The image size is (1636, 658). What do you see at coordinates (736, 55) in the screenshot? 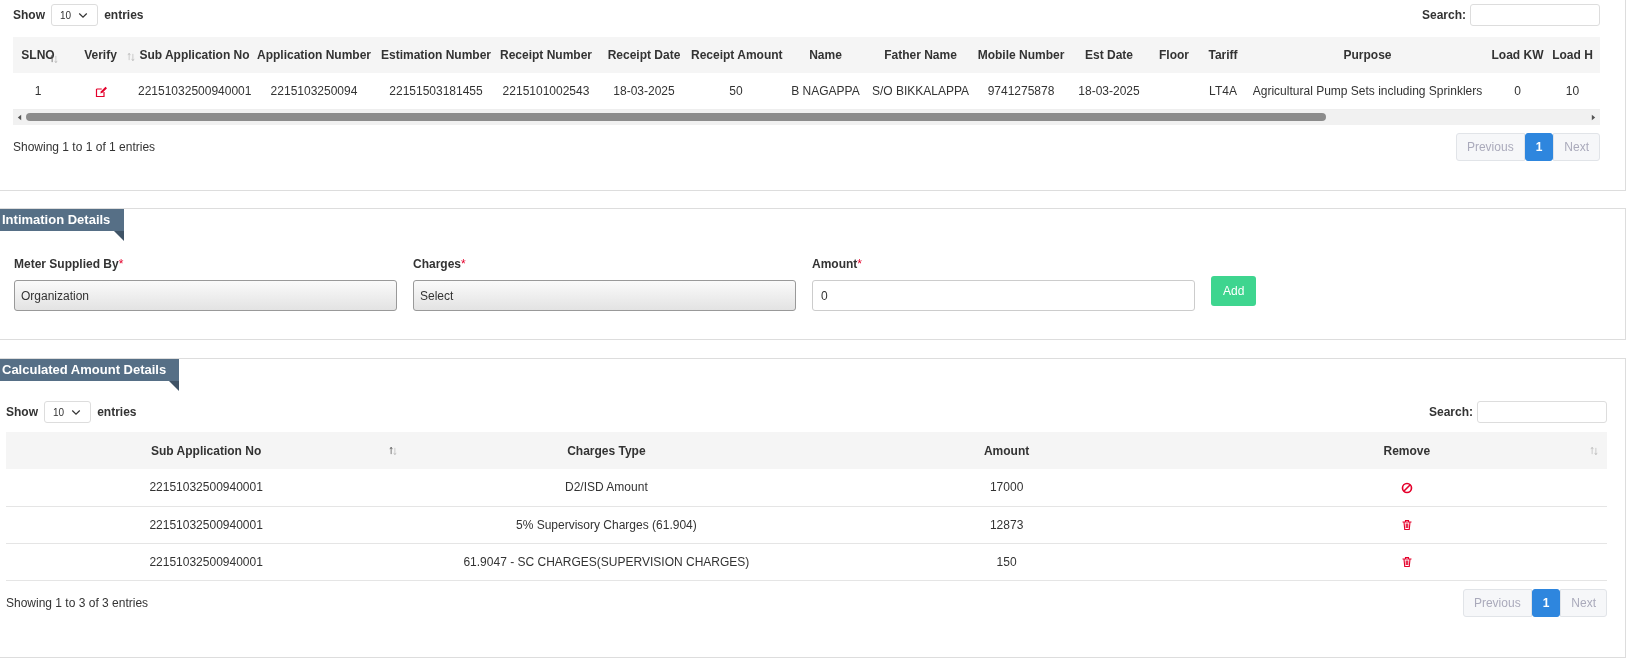
I see `column-header: Receipt Amount` at bounding box center [736, 55].